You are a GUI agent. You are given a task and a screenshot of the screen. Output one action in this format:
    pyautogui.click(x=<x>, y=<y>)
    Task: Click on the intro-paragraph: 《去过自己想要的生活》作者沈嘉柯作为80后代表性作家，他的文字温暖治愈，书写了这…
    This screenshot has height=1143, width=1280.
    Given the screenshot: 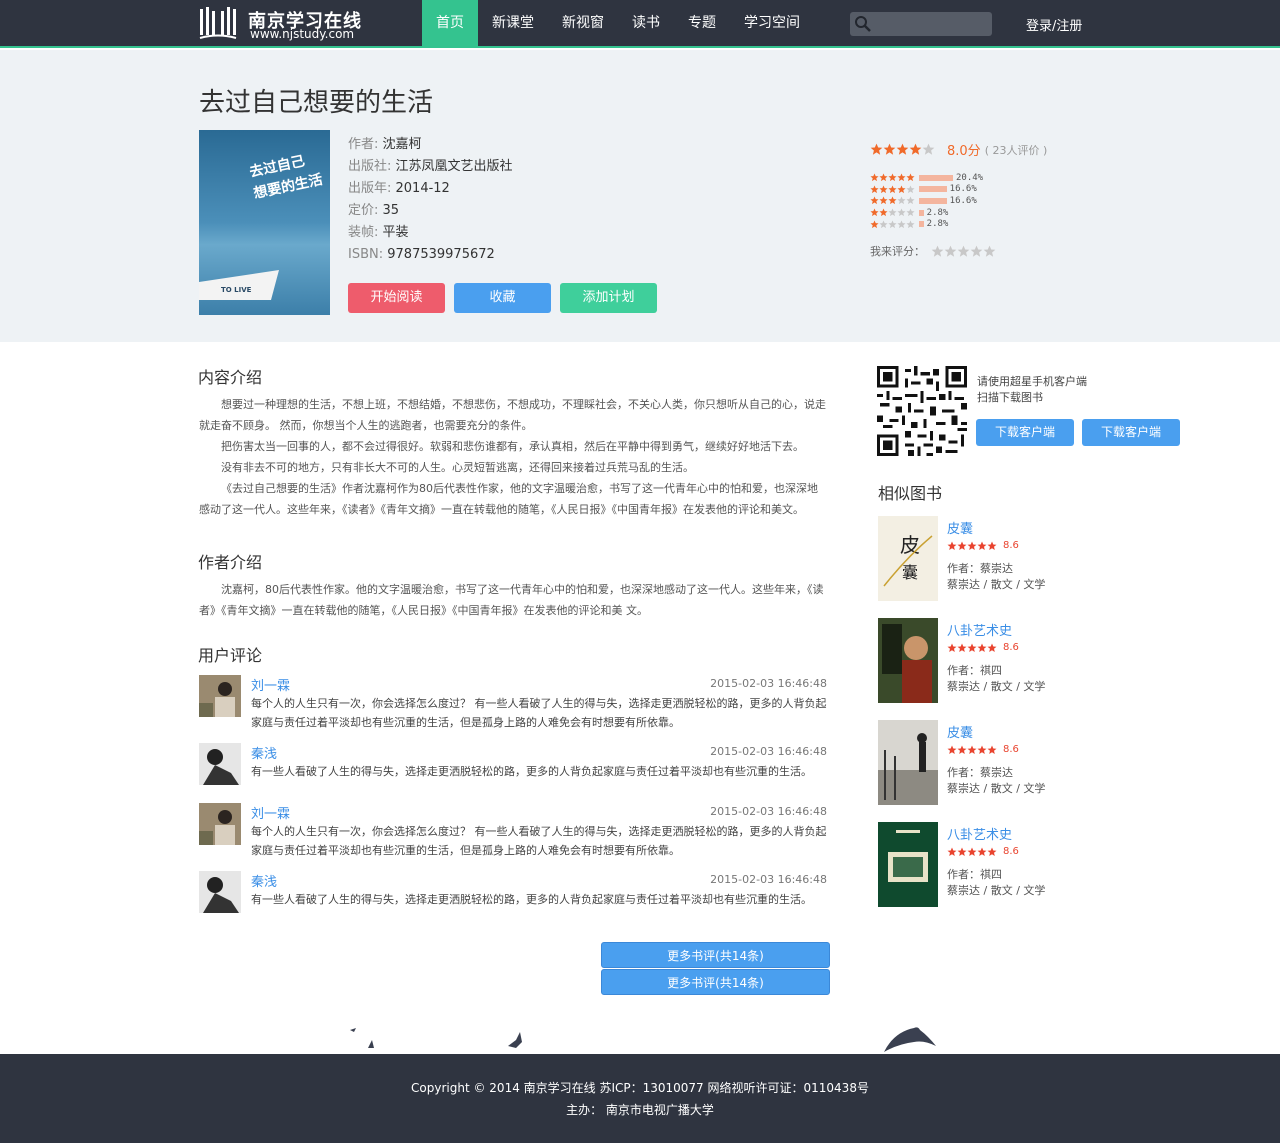 What is the action you would take?
    pyautogui.click(x=508, y=499)
    